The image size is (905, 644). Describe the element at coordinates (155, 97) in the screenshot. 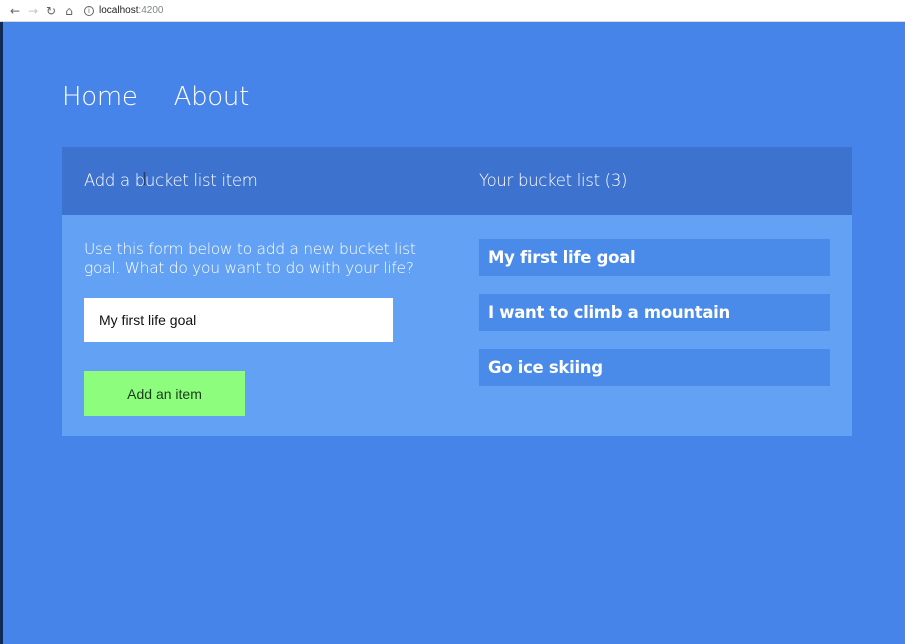

I see `main-nav: Home About` at that location.